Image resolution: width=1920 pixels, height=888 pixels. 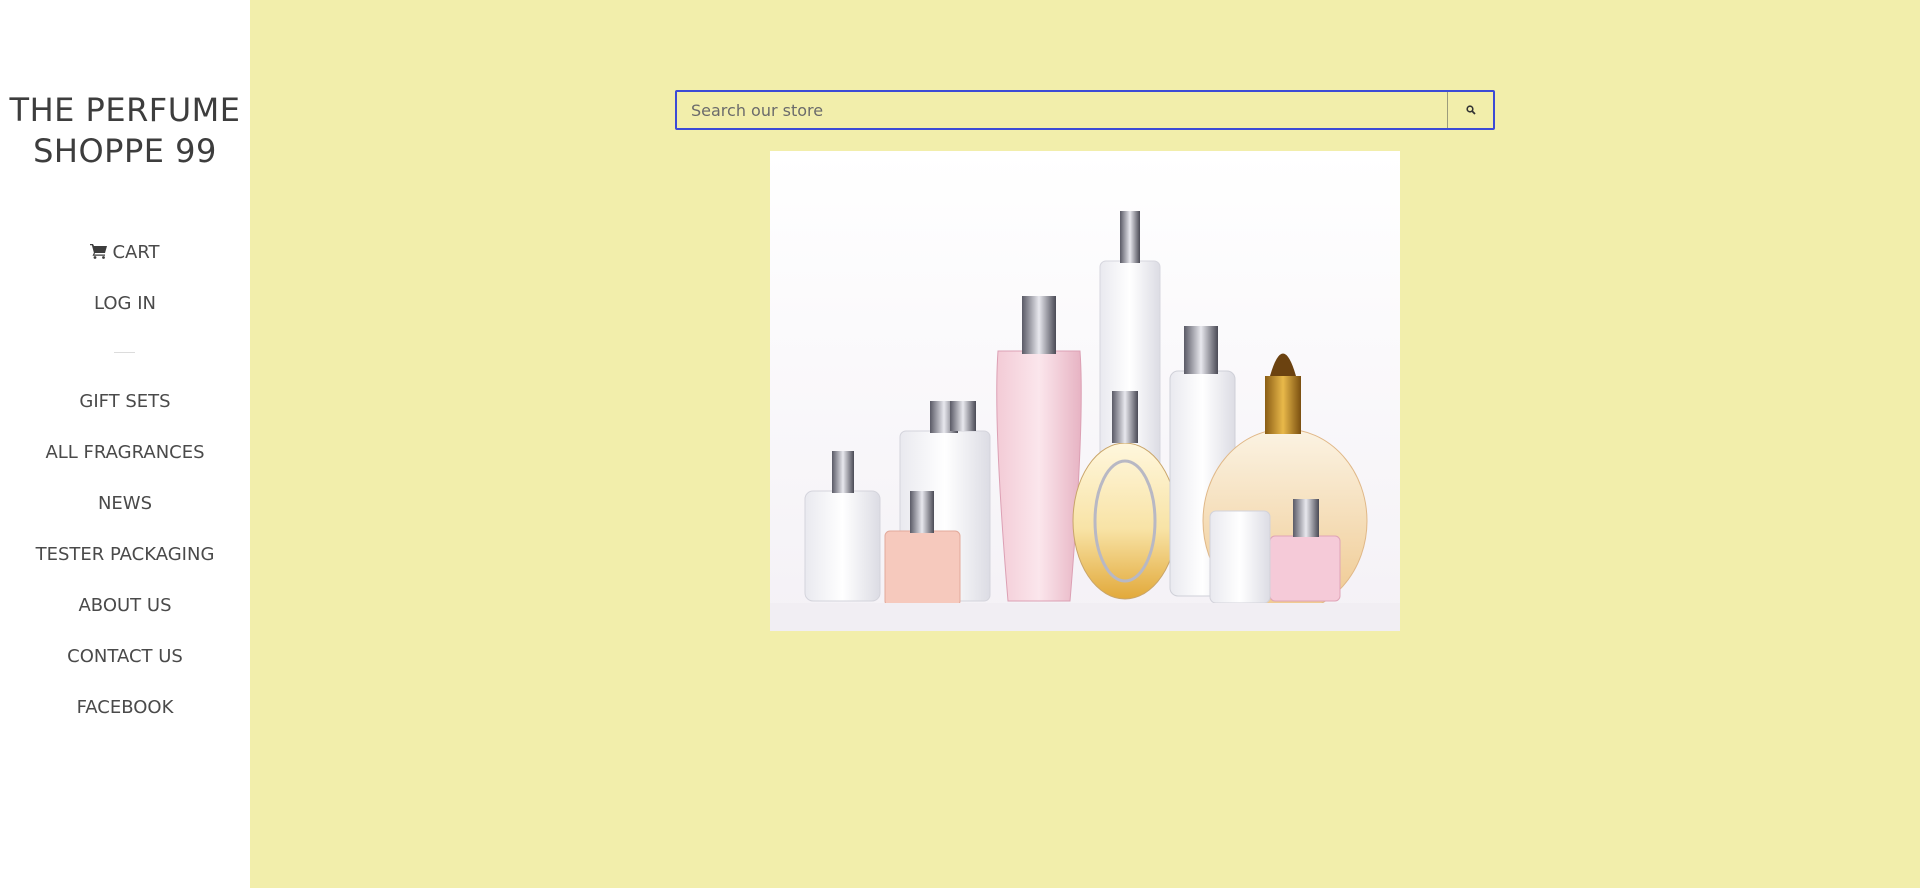 What do you see at coordinates (124, 352) in the screenshot?
I see `nav-divider` at bounding box center [124, 352].